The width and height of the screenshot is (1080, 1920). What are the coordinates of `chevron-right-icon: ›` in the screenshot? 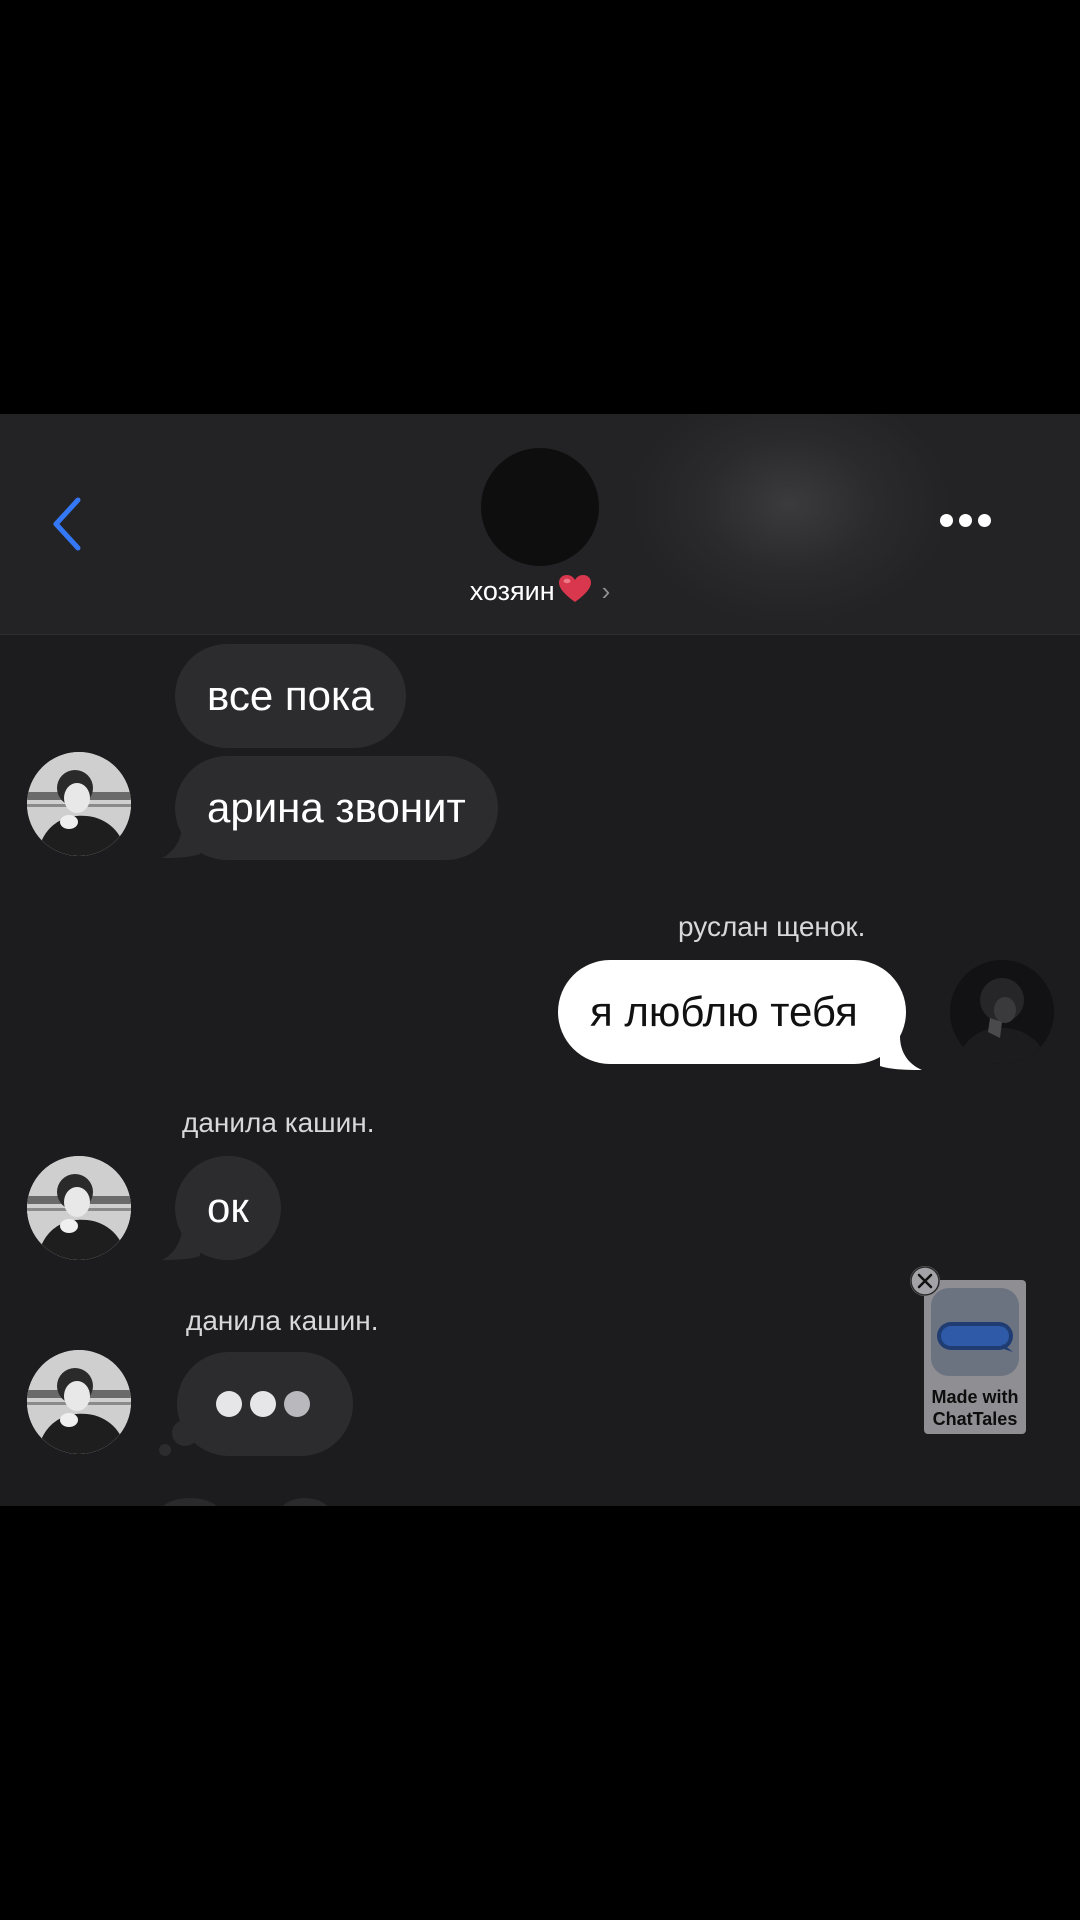 It's located at (606, 591).